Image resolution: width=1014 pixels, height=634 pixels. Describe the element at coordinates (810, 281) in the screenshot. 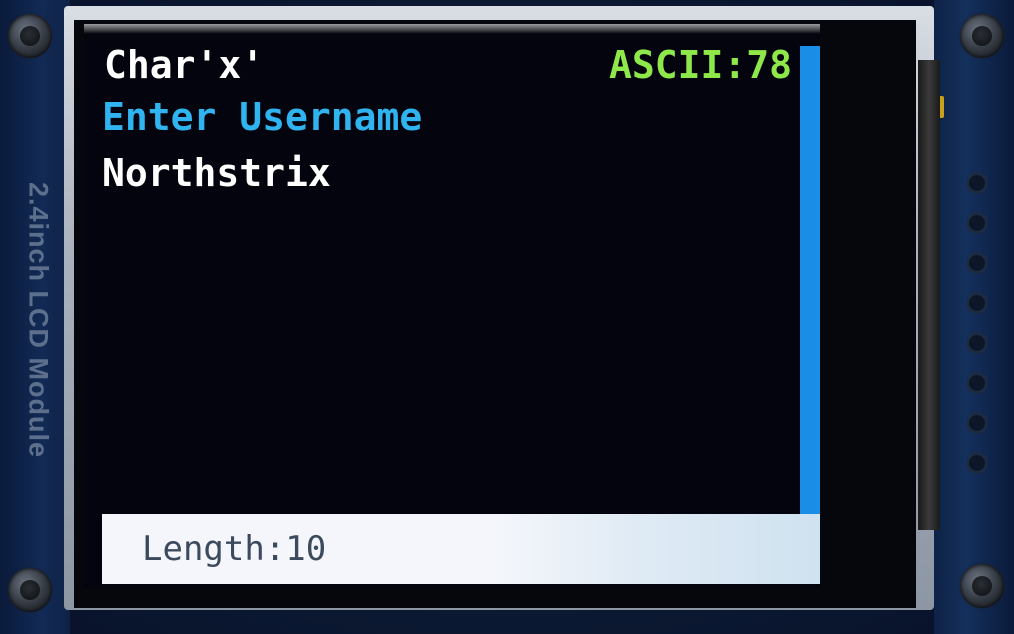

I see `char-scrollbar` at that location.